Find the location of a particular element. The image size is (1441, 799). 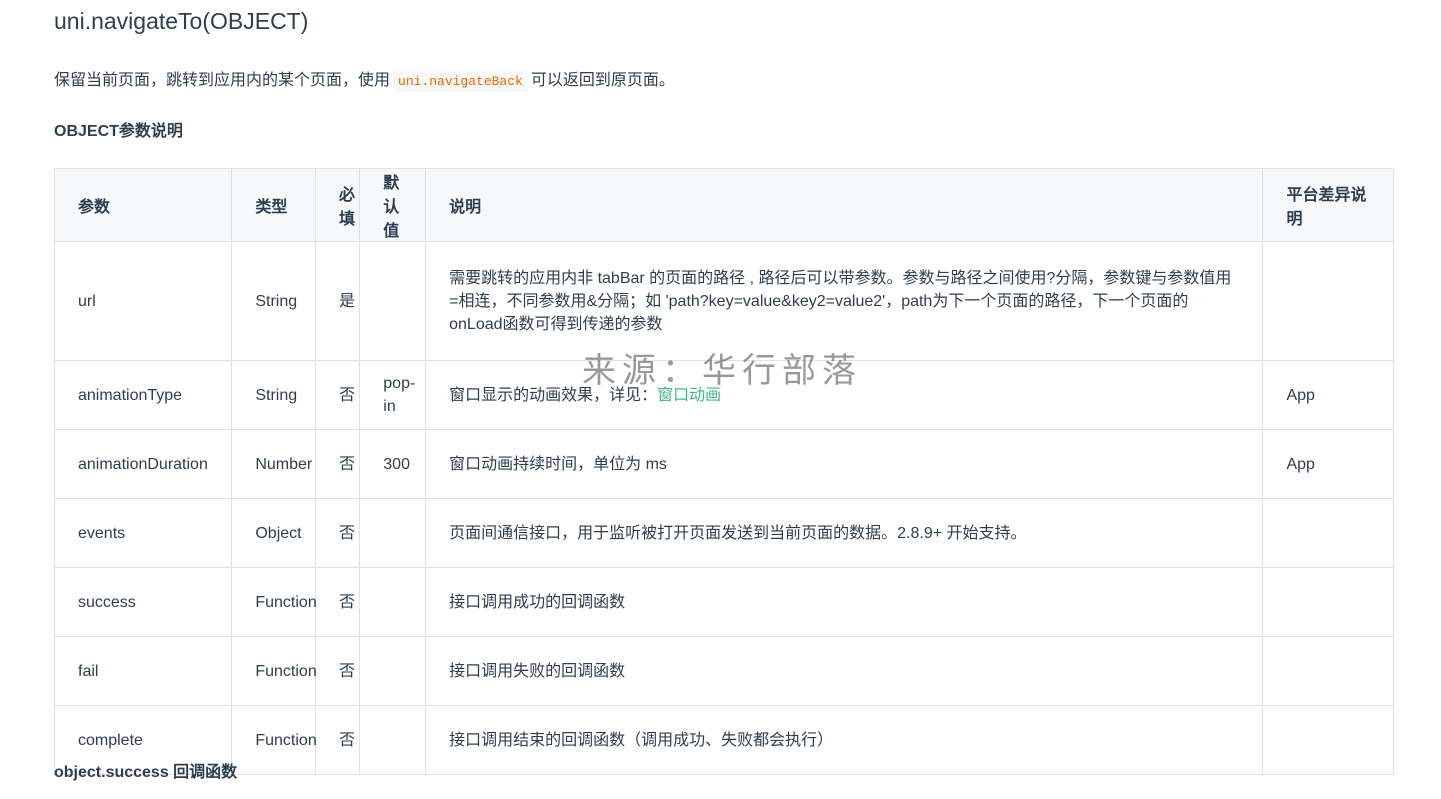

cell-type: Object is located at coordinates (273, 533).